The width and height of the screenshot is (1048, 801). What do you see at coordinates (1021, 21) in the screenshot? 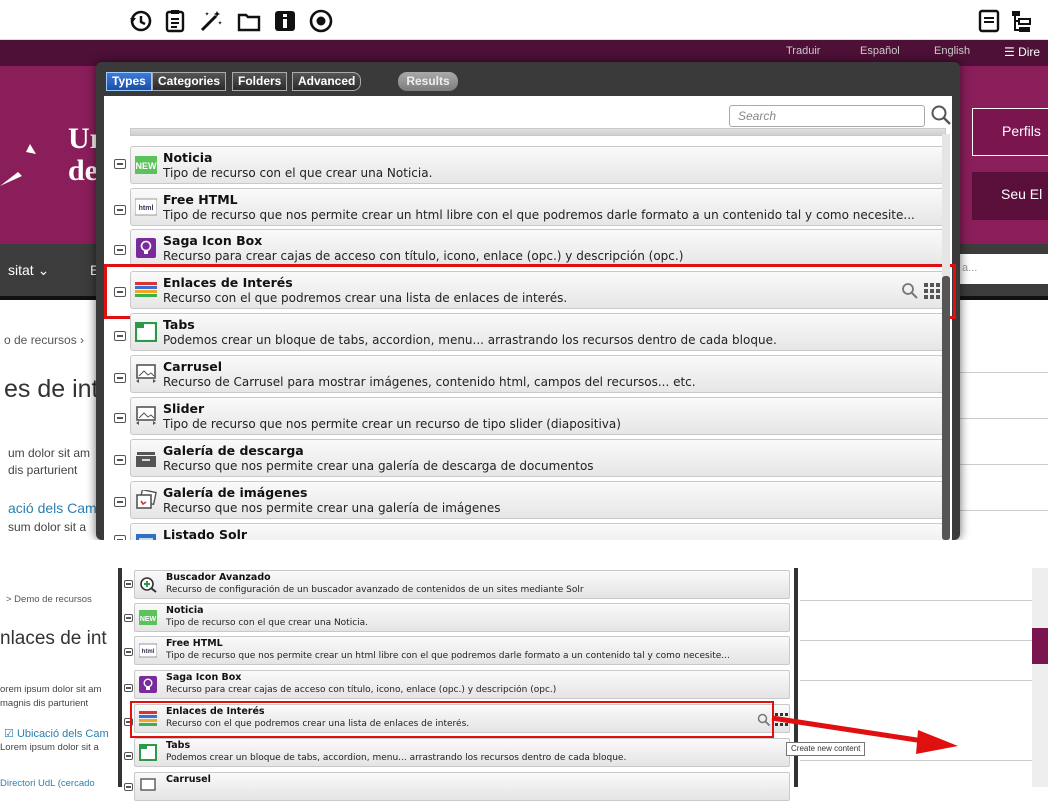
I see `tree-view-icon` at bounding box center [1021, 21].